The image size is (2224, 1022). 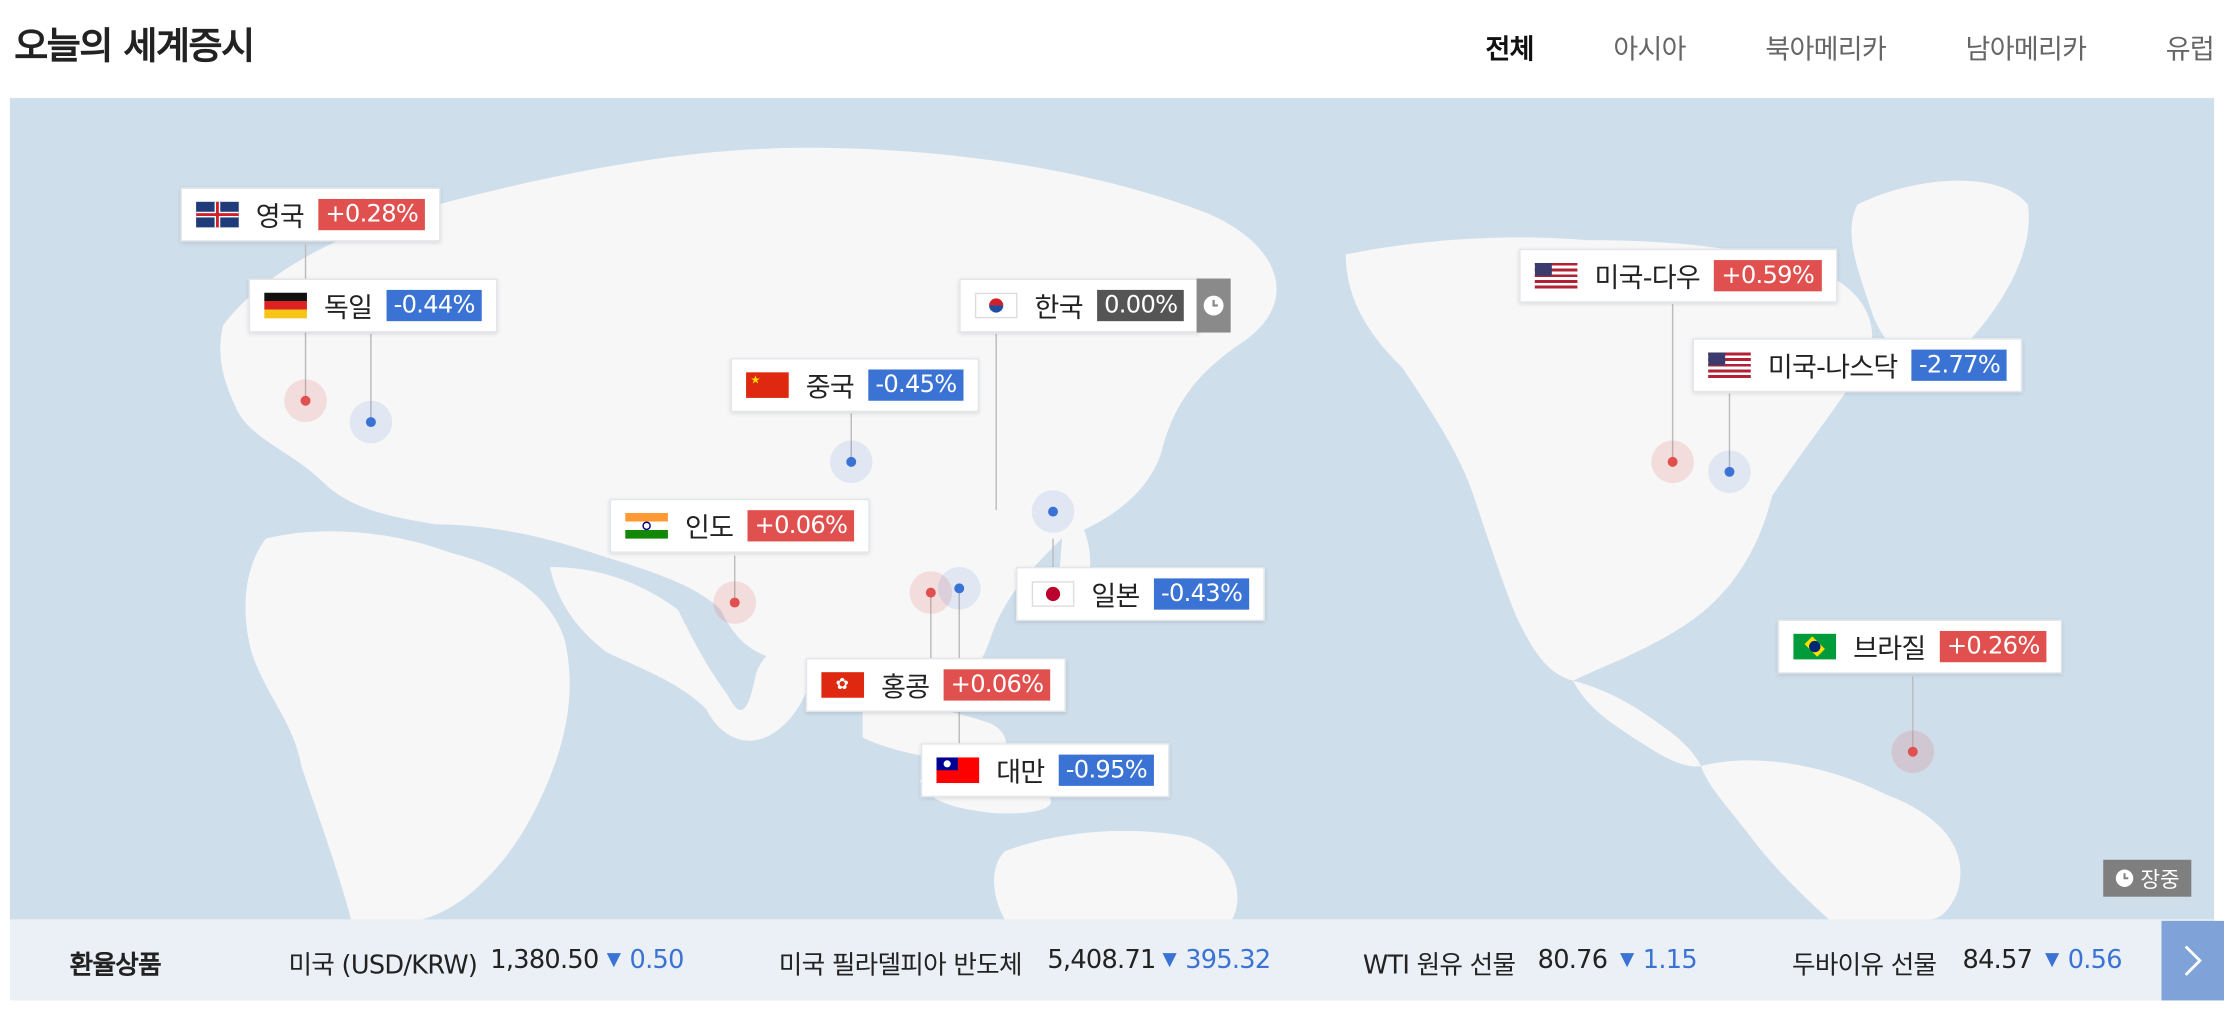 What do you see at coordinates (1115, 596) in the screenshot?
I see `market-name: 일본` at bounding box center [1115, 596].